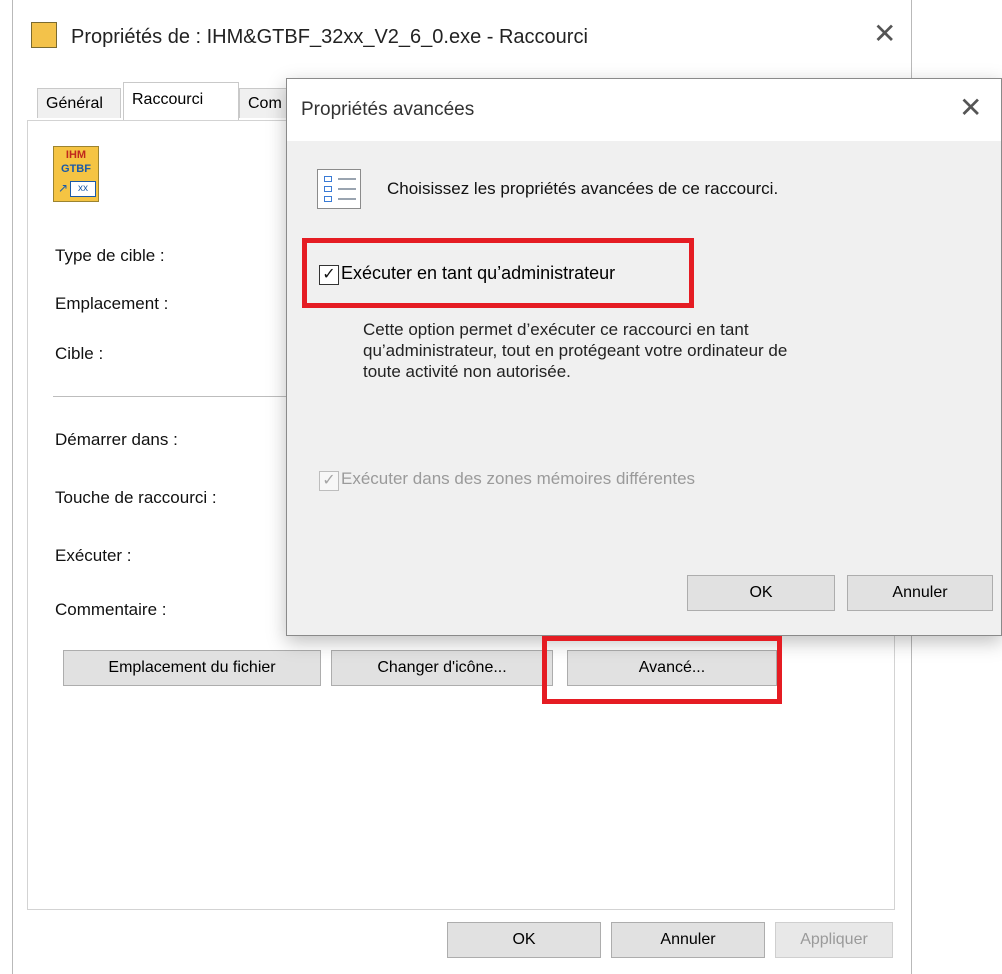 This screenshot has height=974, width=1002. Describe the element at coordinates (761, 593) in the screenshot. I see `advanced-ok-button: OK` at that location.